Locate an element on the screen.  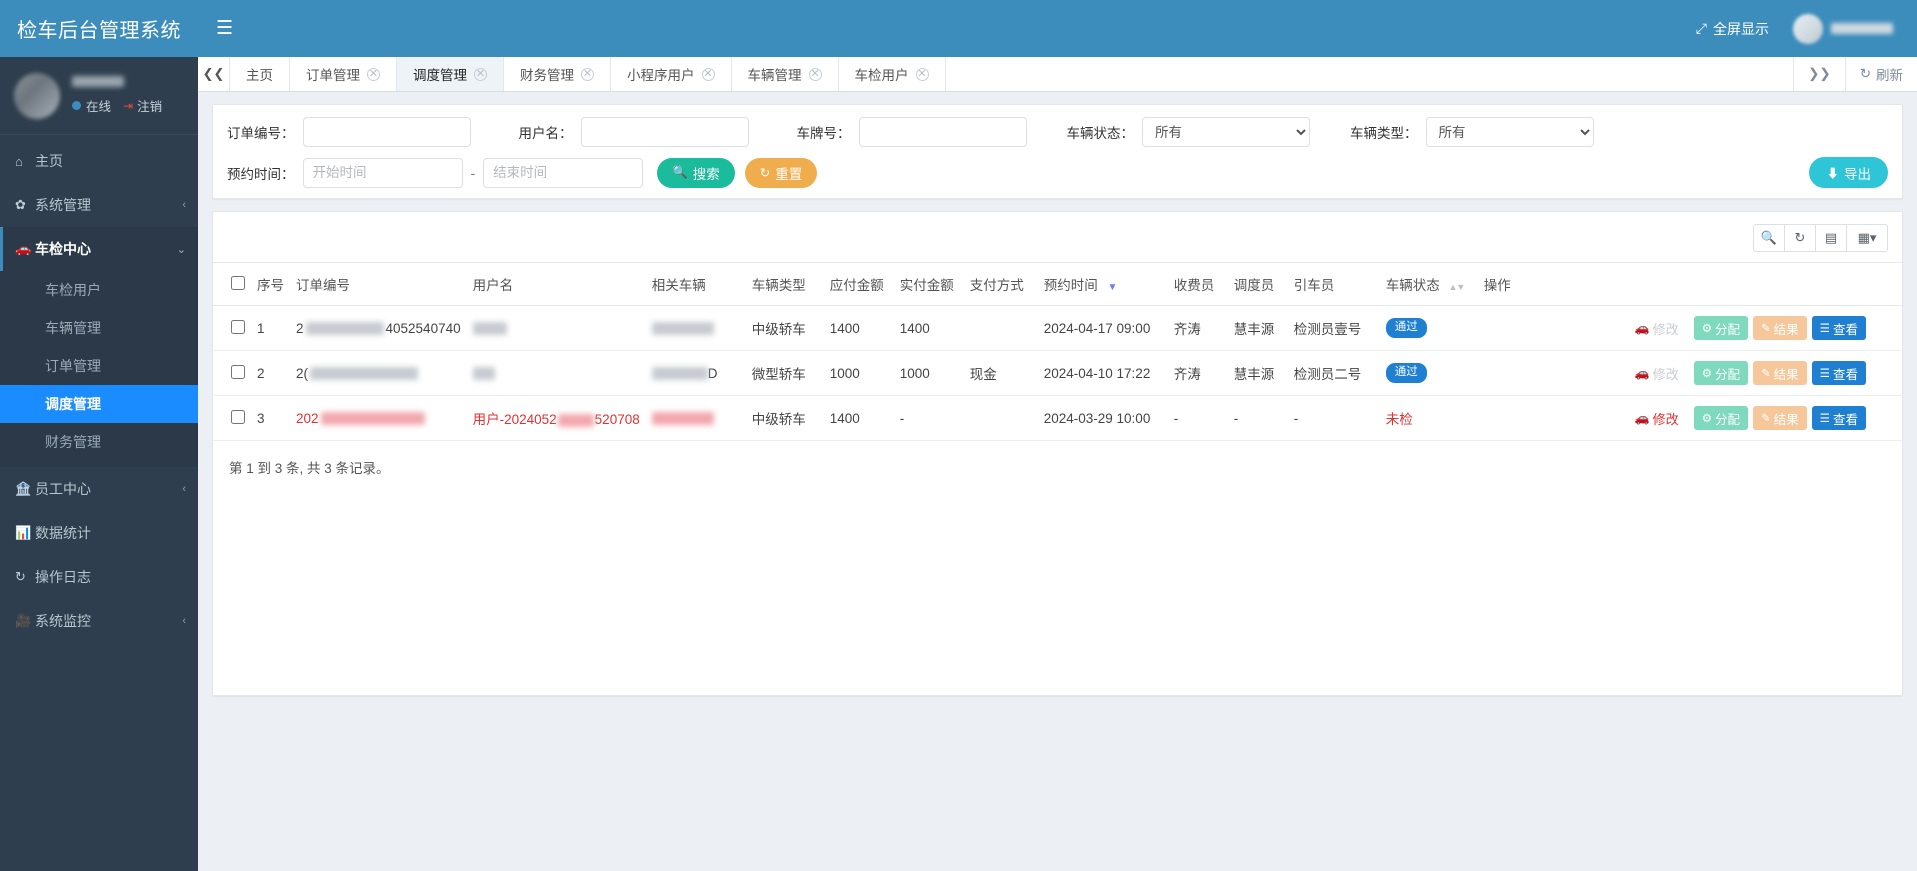
sidebar-item-operation-log: ↻ 操作日志 is located at coordinates (99, 577).